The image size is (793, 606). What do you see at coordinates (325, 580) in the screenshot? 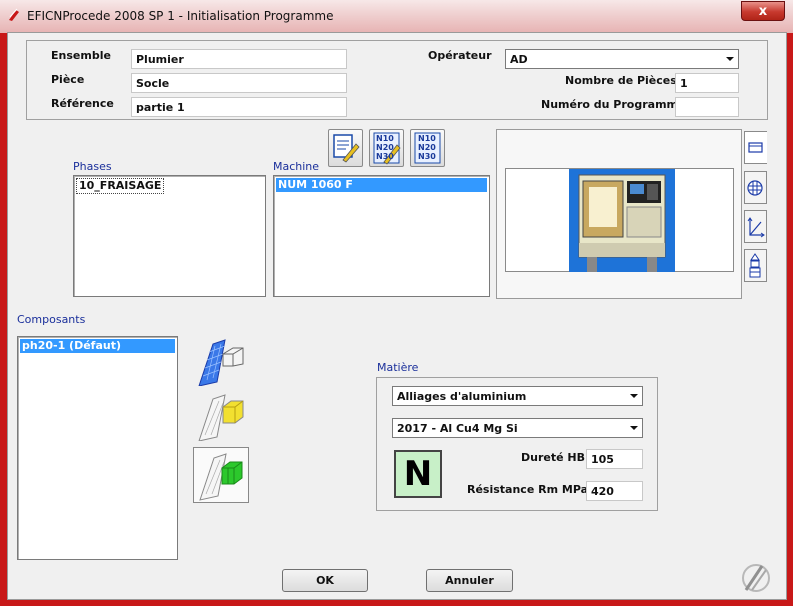
I see `ok-button: OK` at bounding box center [325, 580].